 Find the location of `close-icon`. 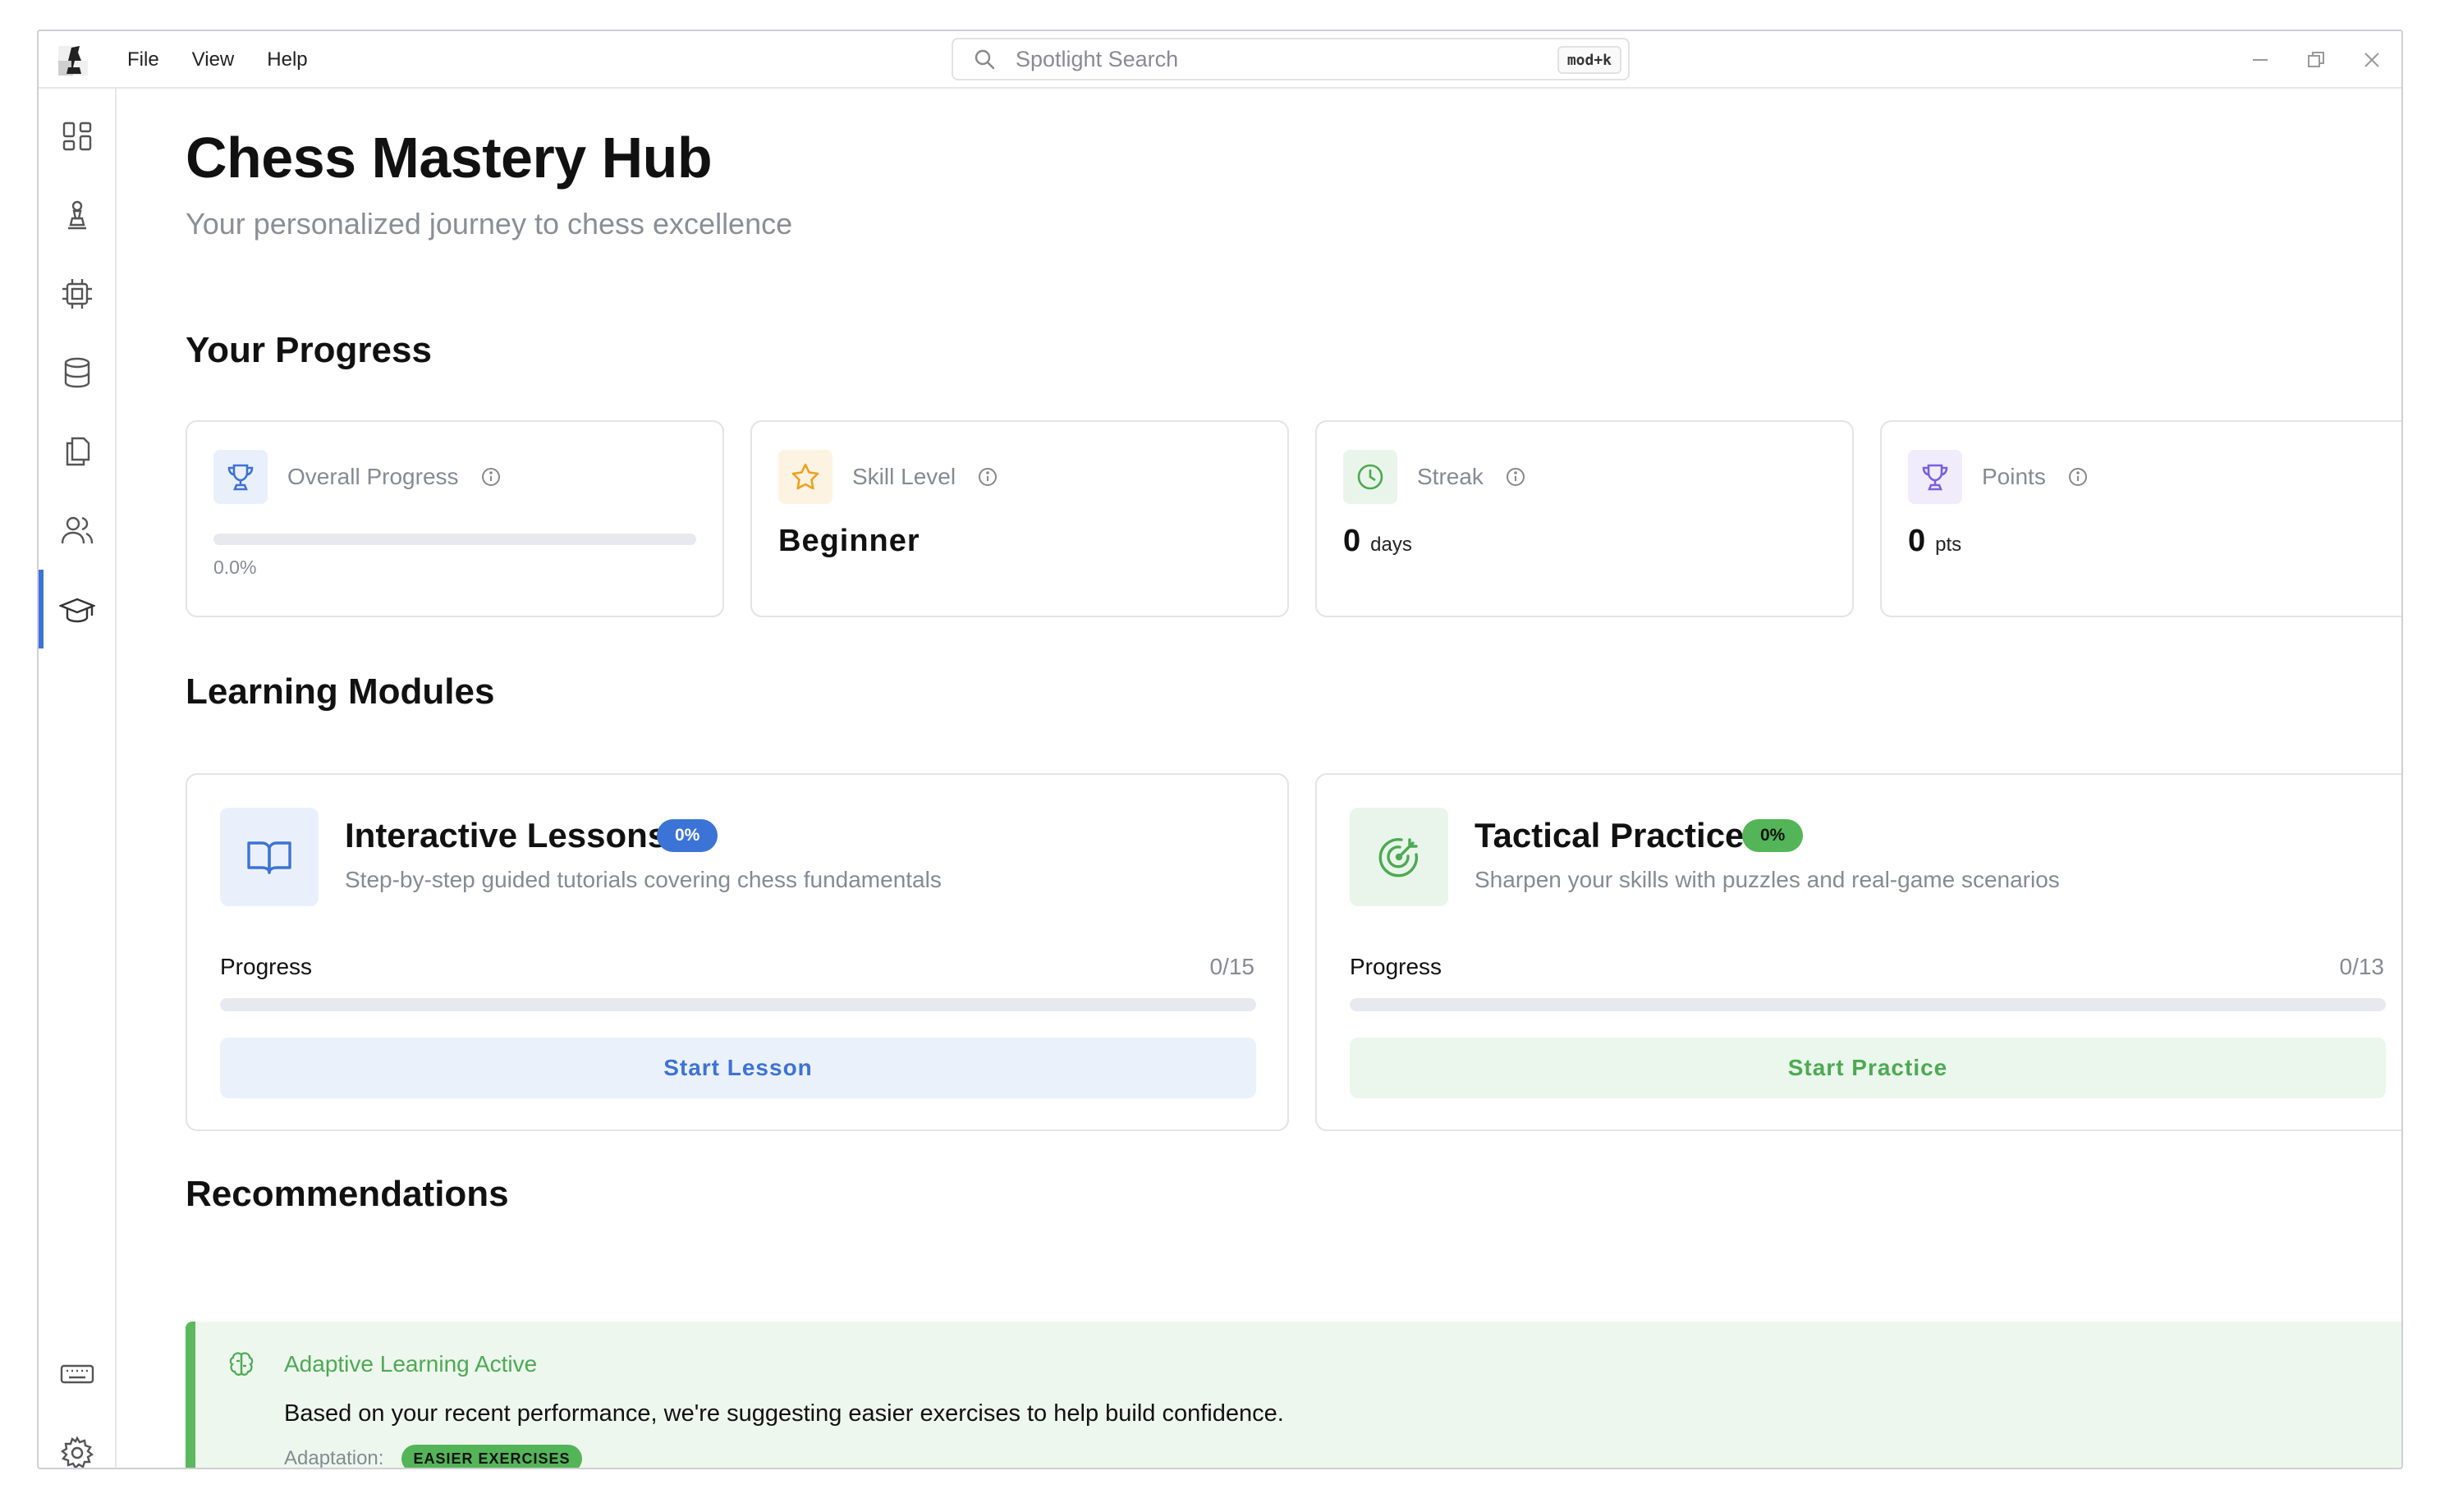

close-icon is located at coordinates (2371, 60).